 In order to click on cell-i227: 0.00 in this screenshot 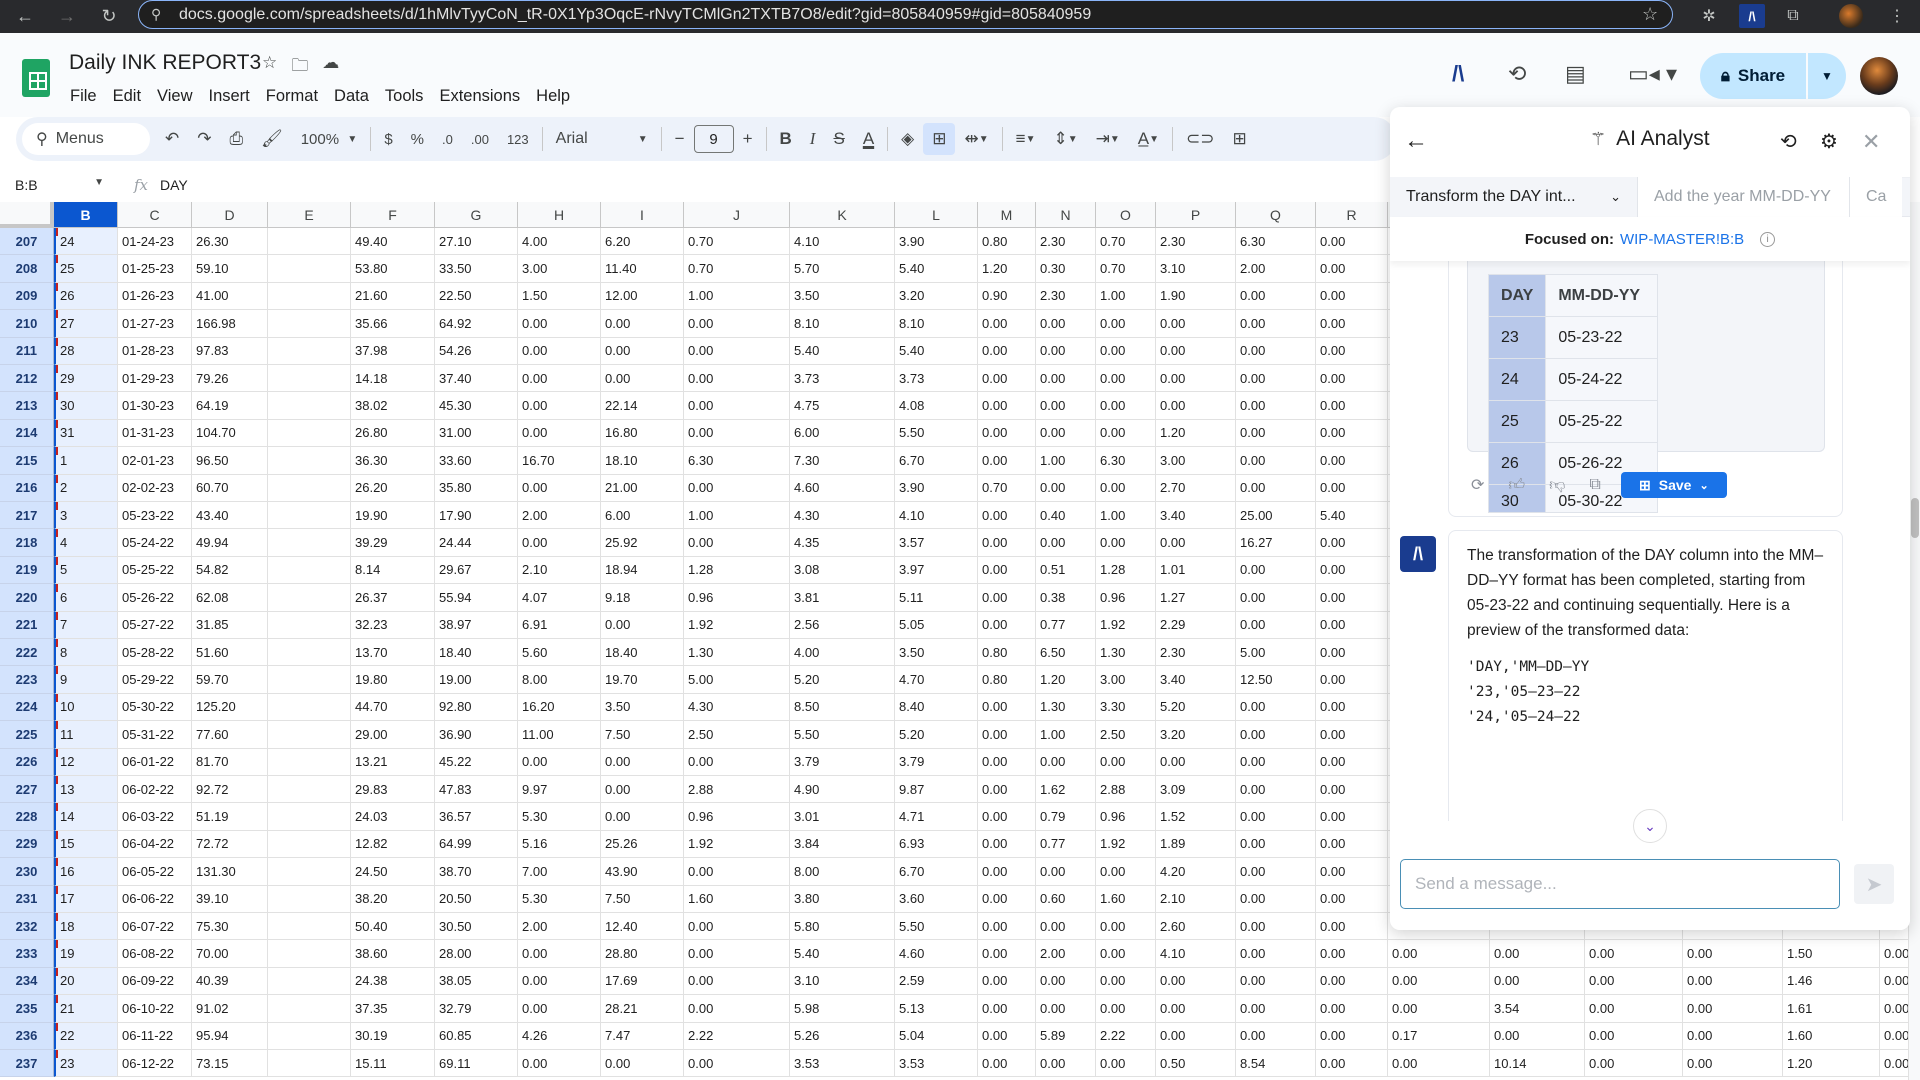, I will do `click(642, 790)`.